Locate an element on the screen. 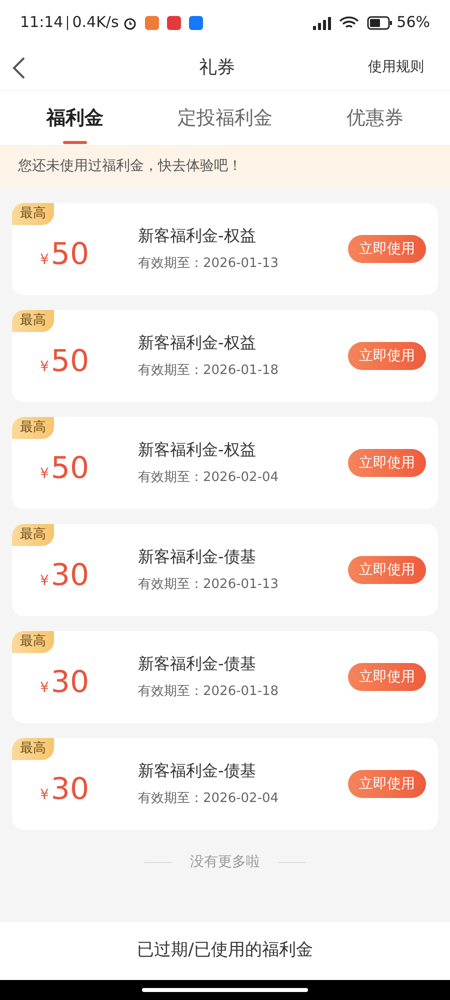 Image resolution: width=450 pixels, height=1000 pixels. wifi-icon is located at coordinates (348, 23).